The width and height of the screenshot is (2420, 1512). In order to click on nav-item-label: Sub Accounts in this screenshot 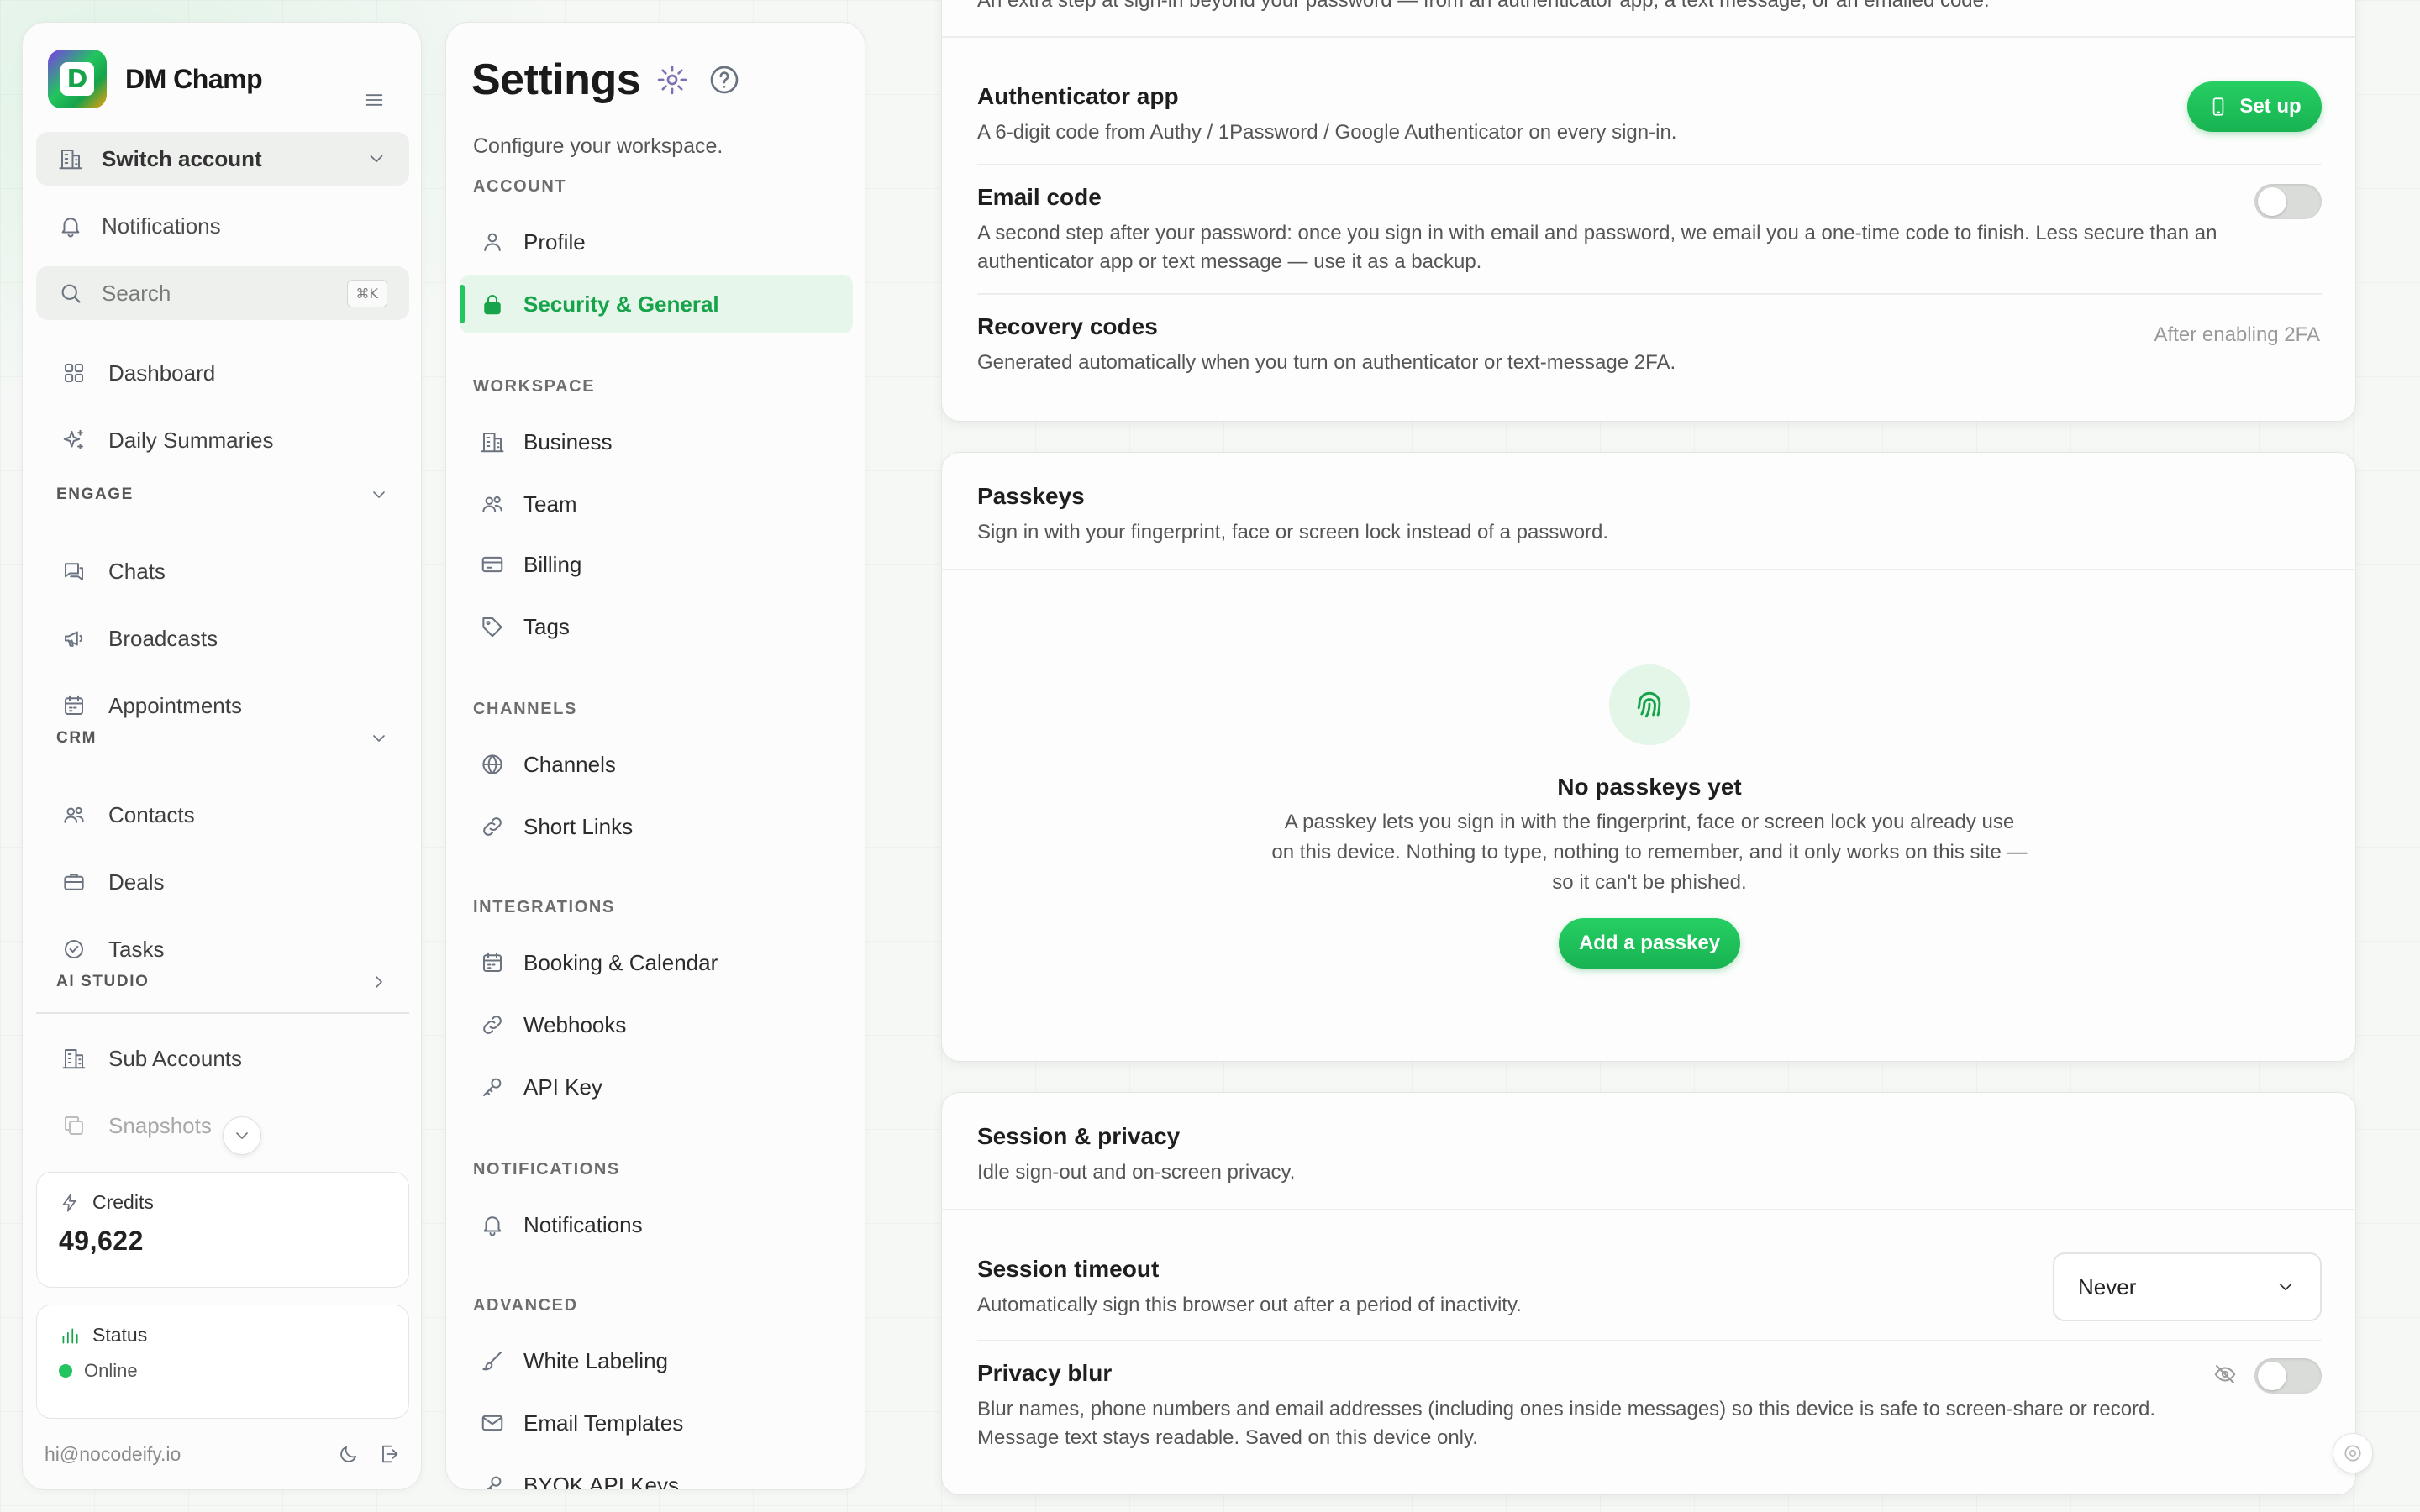, I will do `click(175, 1058)`.